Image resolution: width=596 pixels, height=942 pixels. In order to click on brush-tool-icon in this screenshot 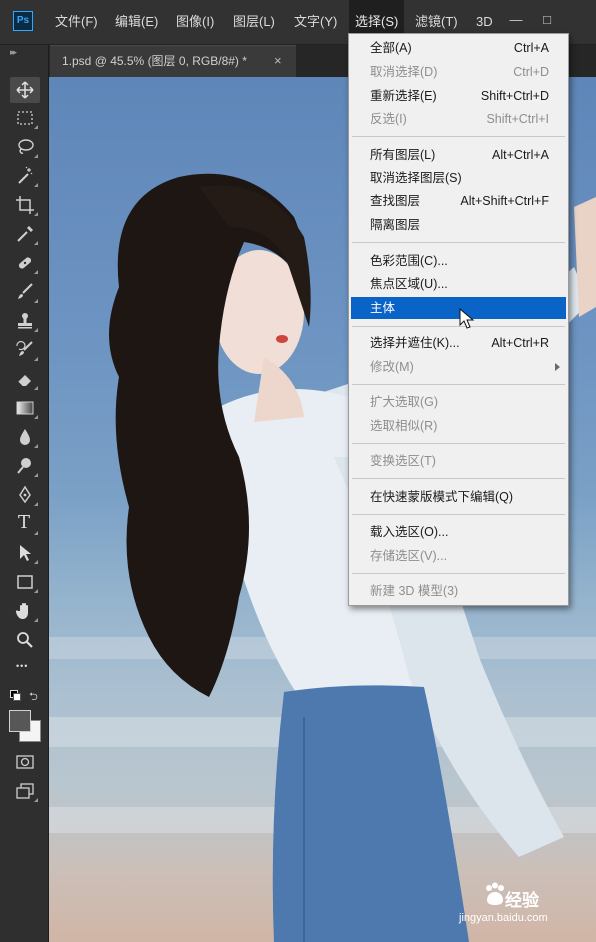, I will do `click(25, 292)`.